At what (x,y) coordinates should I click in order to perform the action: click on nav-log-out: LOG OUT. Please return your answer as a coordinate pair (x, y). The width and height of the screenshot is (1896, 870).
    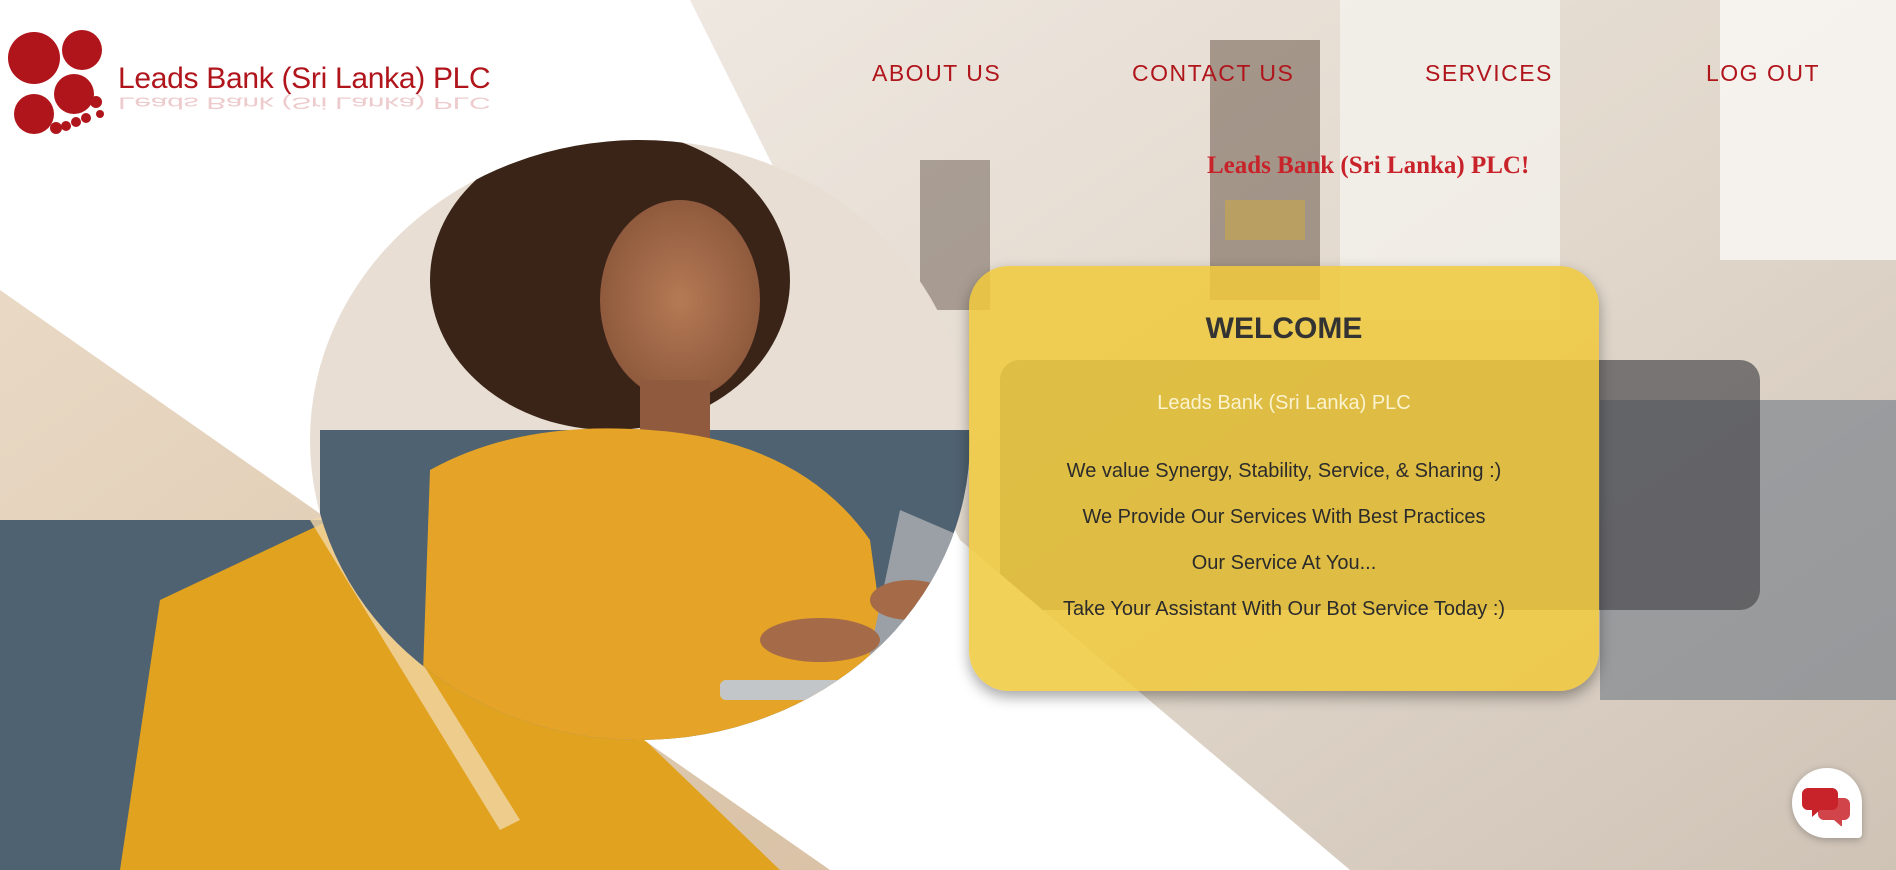
    Looking at the image, I should click on (1763, 73).